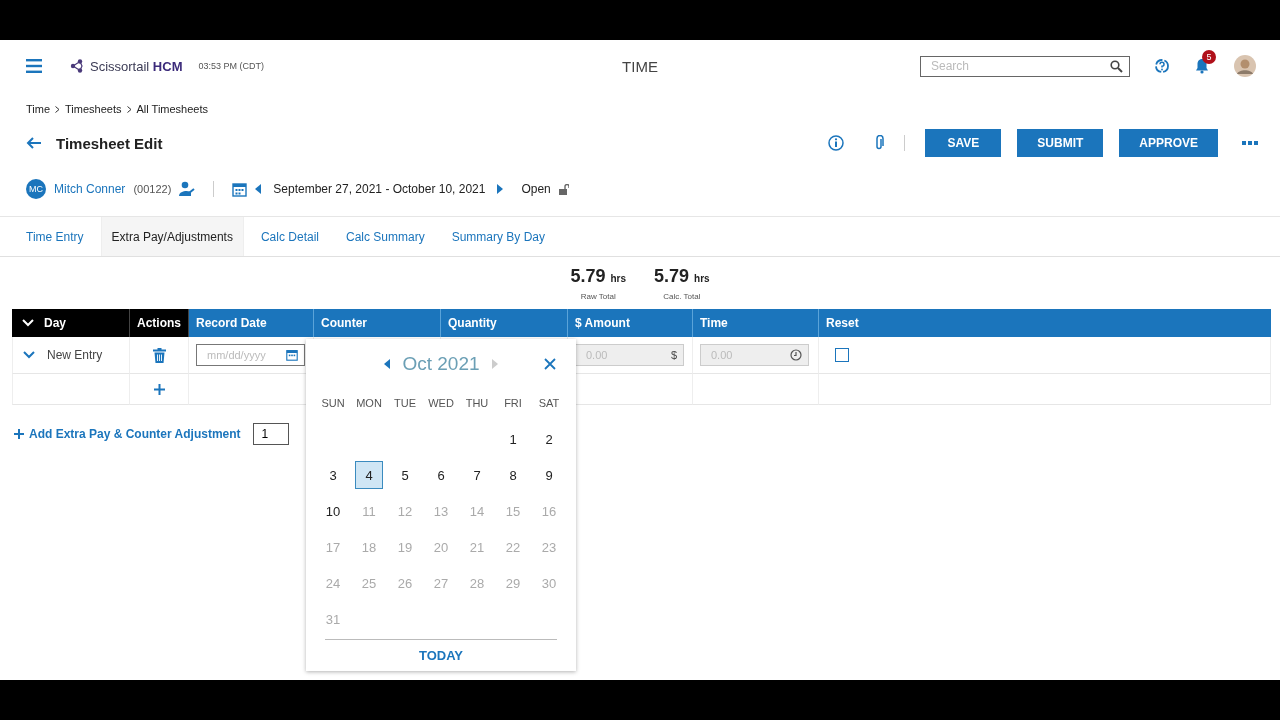 This screenshot has height=720, width=1280. What do you see at coordinates (28, 323) in the screenshot?
I see `collapse-all-icon` at bounding box center [28, 323].